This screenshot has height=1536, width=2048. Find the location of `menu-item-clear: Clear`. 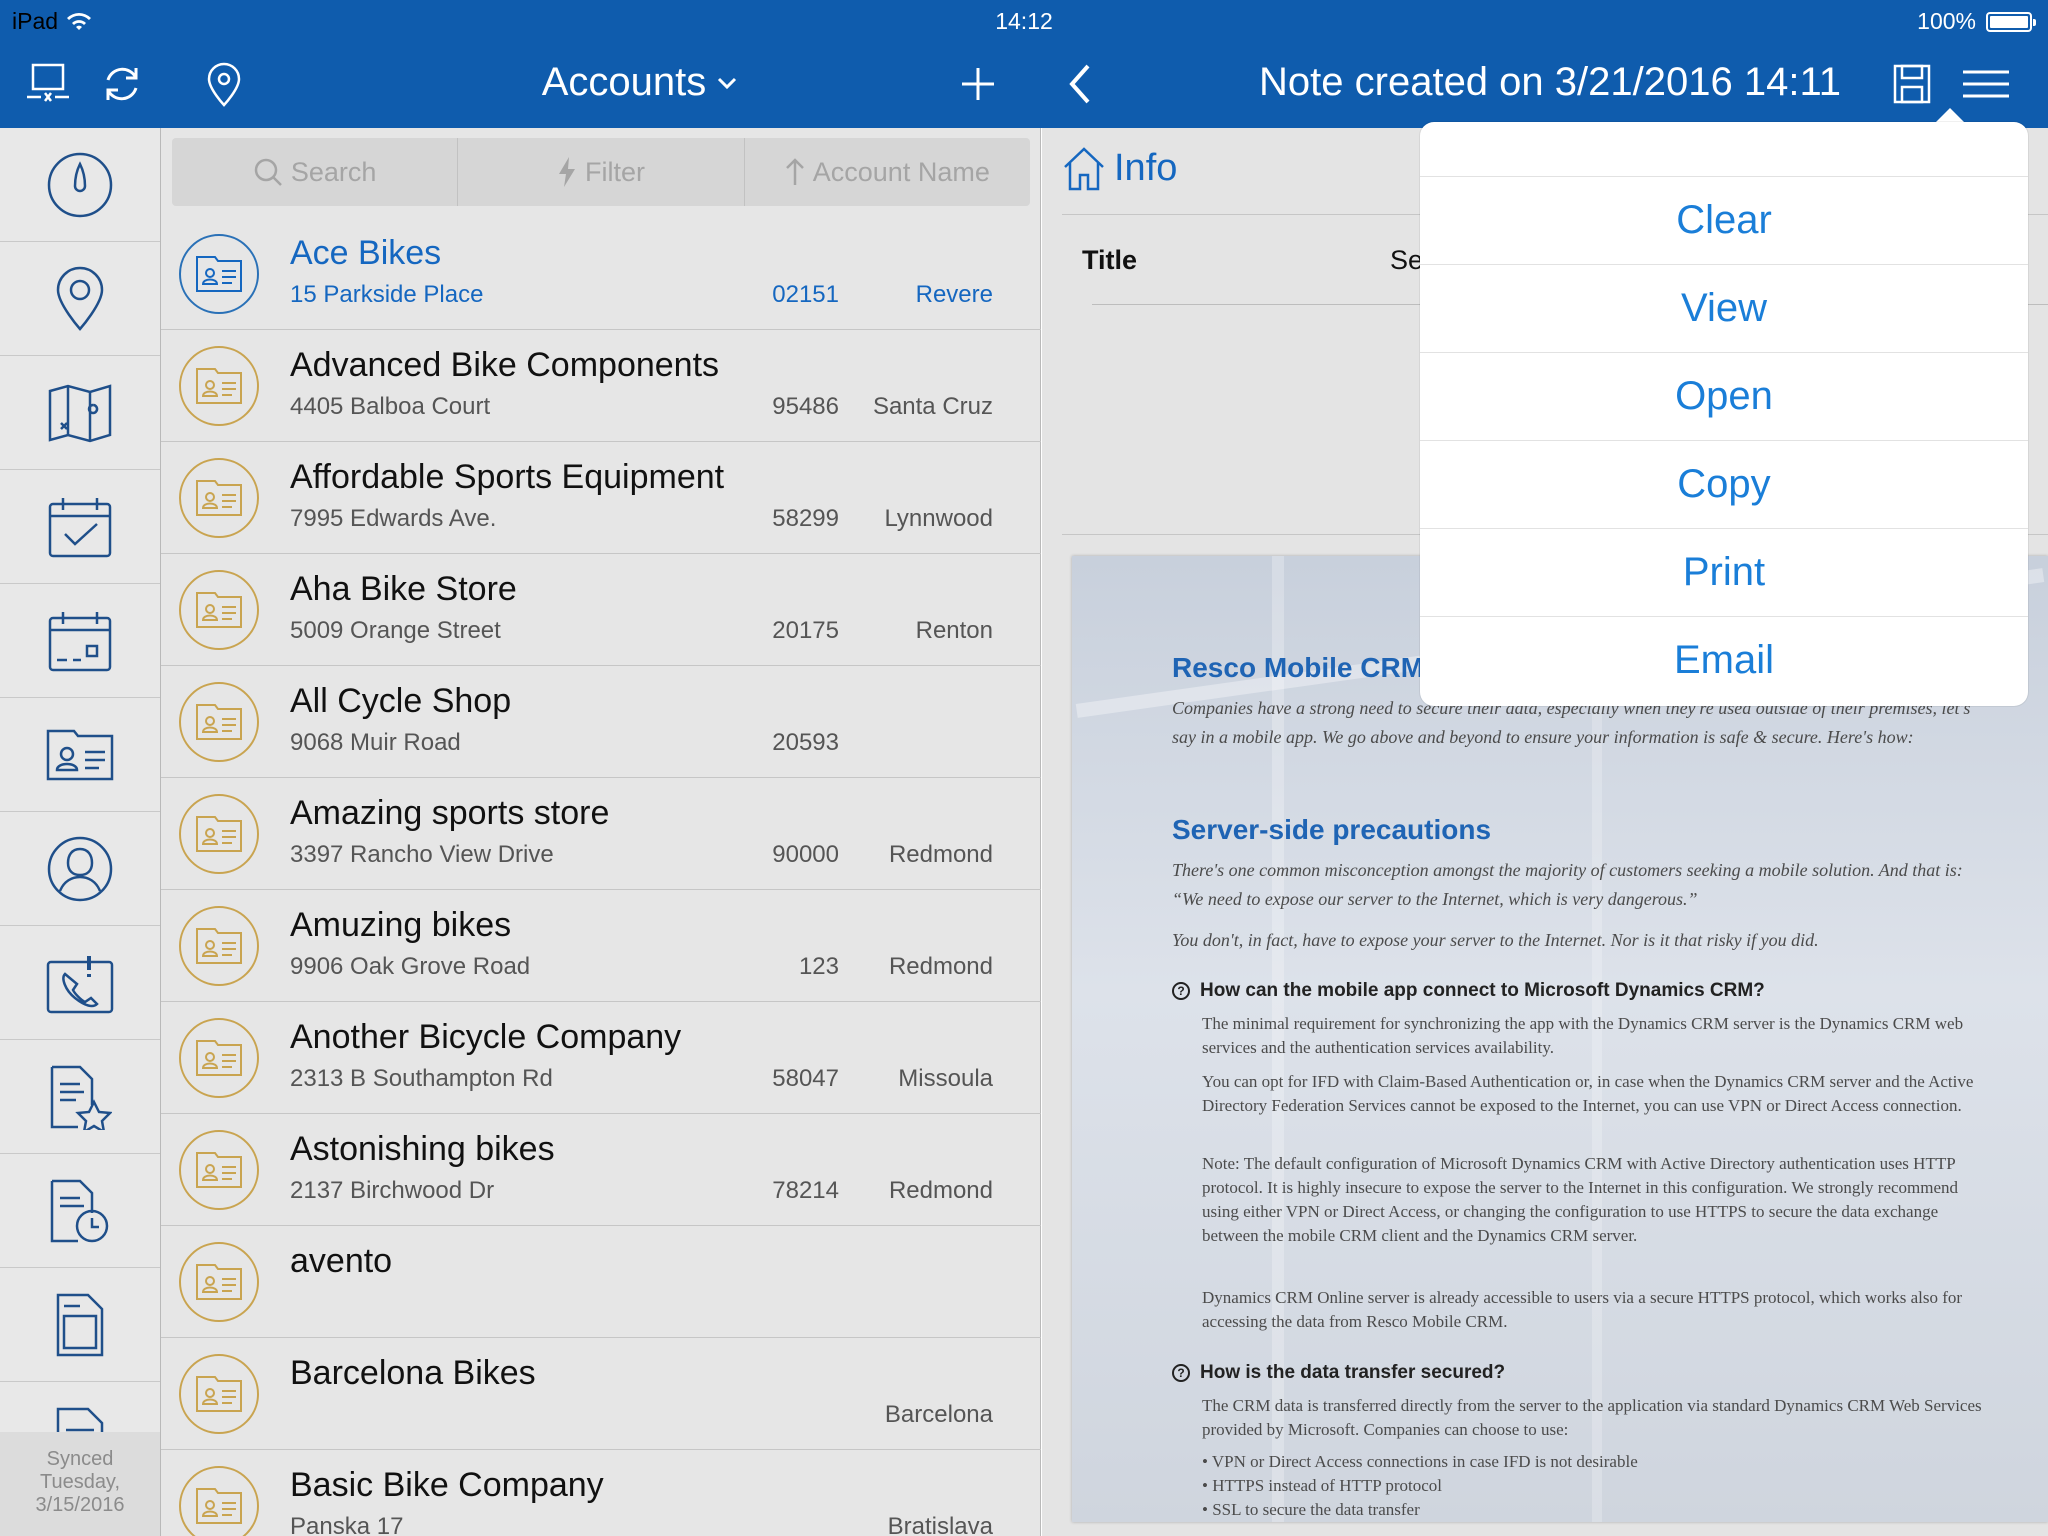

menu-item-clear: Clear is located at coordinates (1724, 220).